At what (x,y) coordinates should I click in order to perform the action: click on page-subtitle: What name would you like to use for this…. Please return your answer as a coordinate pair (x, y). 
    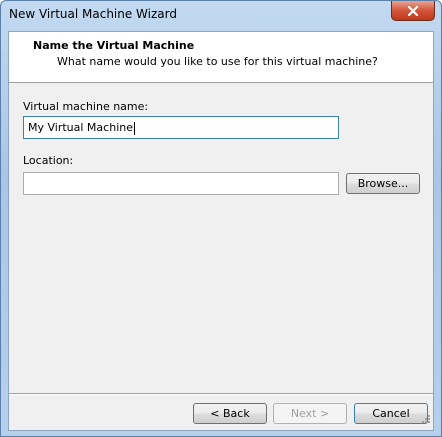
    Looking at the image, I should click on (217, 61).